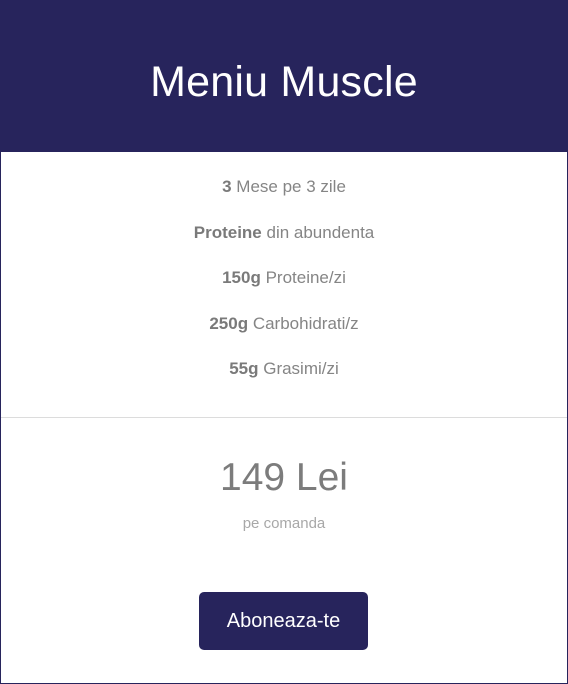  Describe the element at coordinates (303, 323) in the screenshot. I see `feature-text: Carbohidrati/z` at that location.